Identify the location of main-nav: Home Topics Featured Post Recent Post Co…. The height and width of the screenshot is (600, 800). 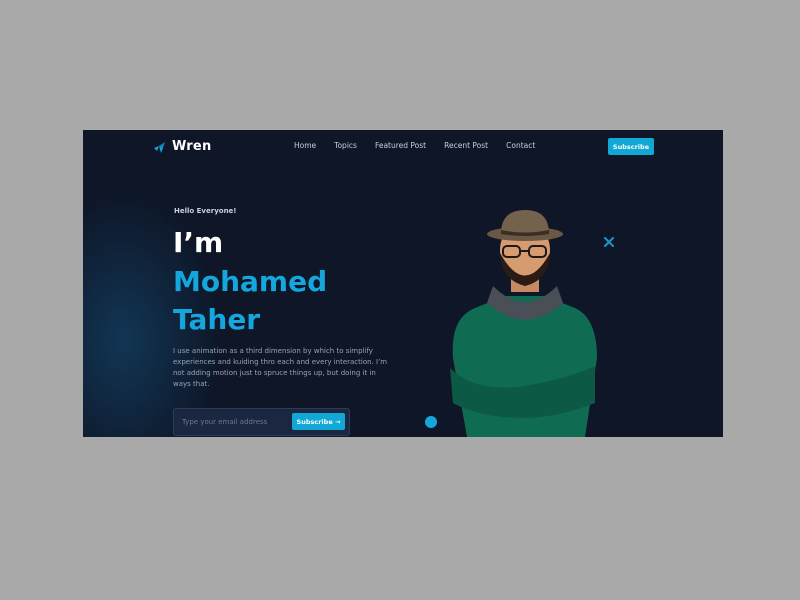
(414, 145).